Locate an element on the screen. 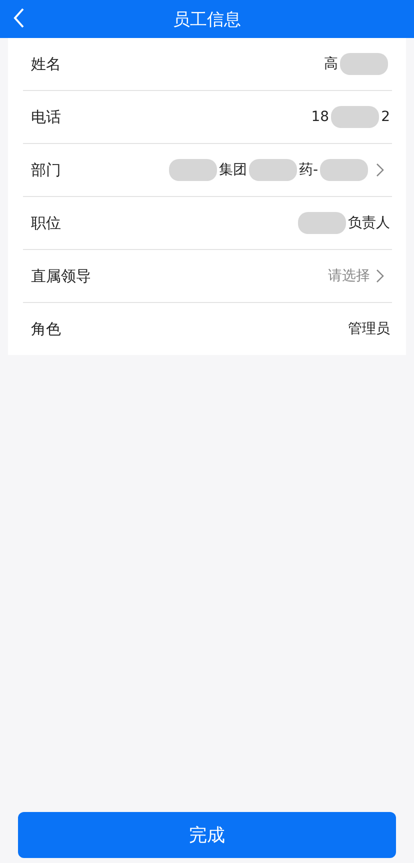  field-value: 管理员 is located at coordinates (369, 329).